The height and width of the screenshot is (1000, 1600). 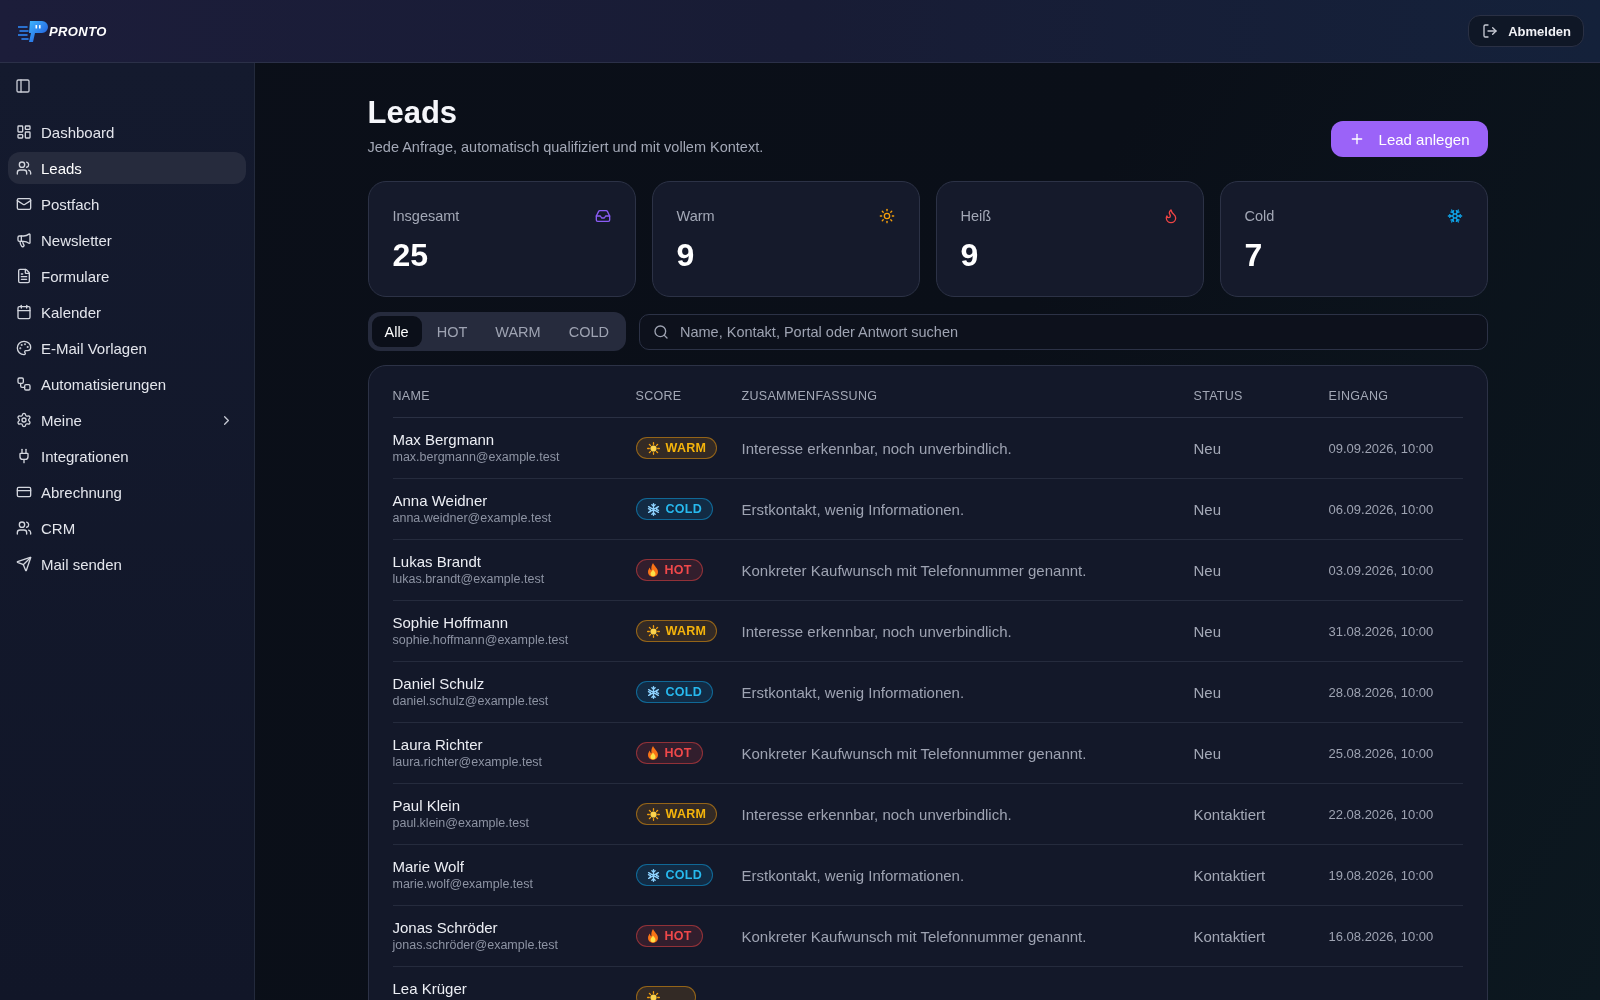 What do you see at coordinates (411, 255) in the screenshot?
I see `stat-value: 25` at bounding box center [411, 255].